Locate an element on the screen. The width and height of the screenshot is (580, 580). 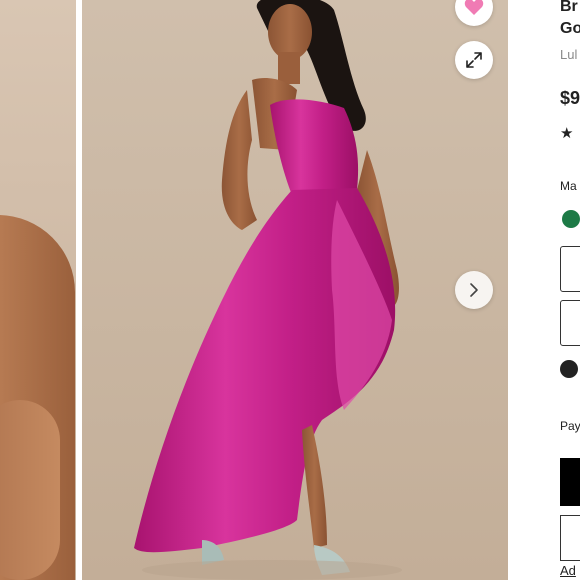
heart-icon is located at coordinates (474, 7).